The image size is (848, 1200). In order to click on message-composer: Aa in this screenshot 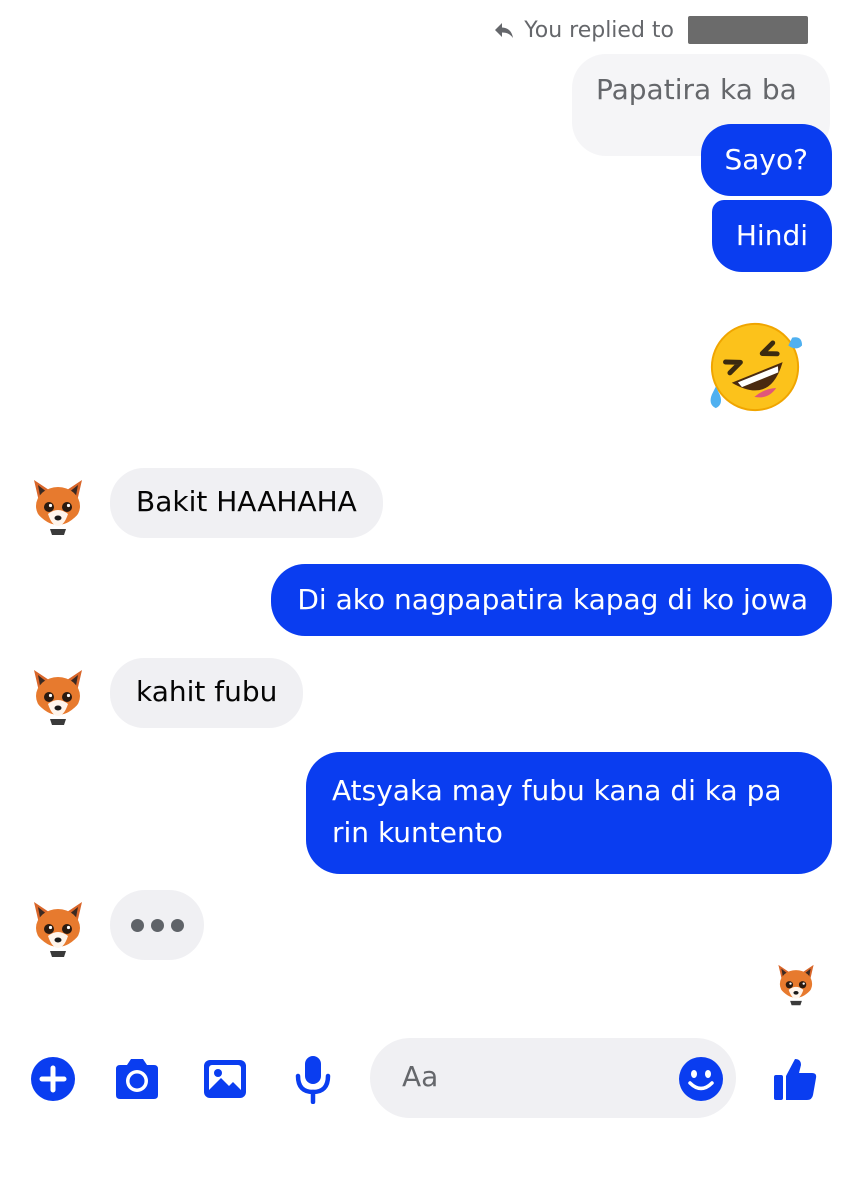, I will do `click(424, 1078)`.